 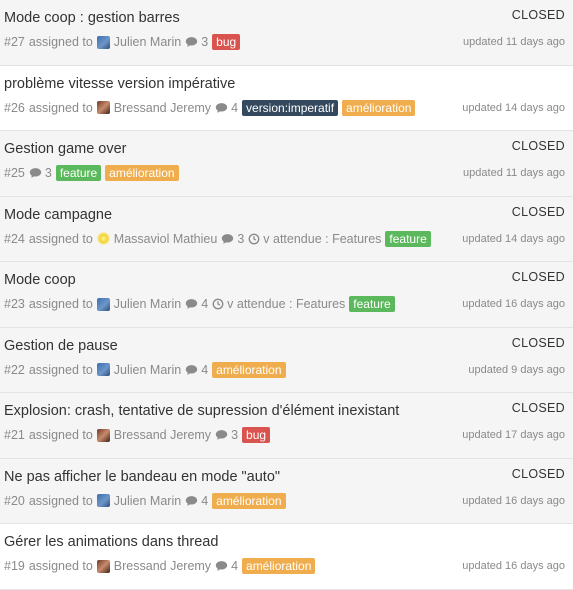 I want to click on issue-title: problème vitesse version impérative, so click(x=288, y=84).